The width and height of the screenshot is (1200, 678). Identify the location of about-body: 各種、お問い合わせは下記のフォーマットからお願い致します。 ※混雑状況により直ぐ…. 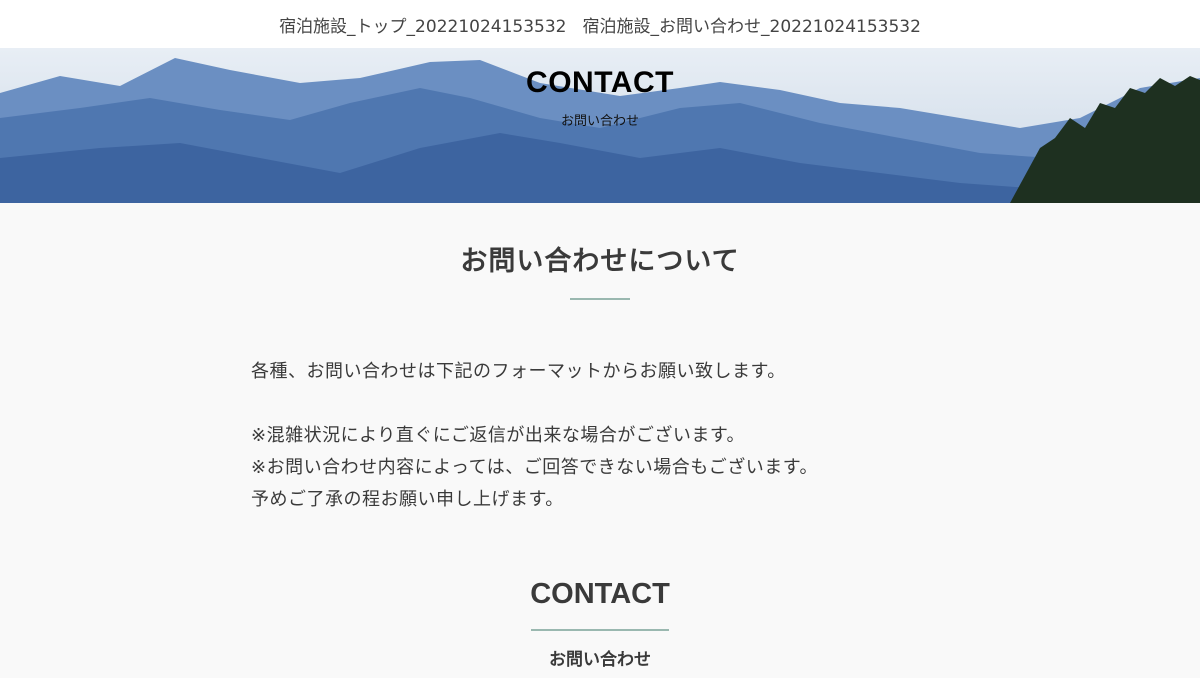
(601, 436).